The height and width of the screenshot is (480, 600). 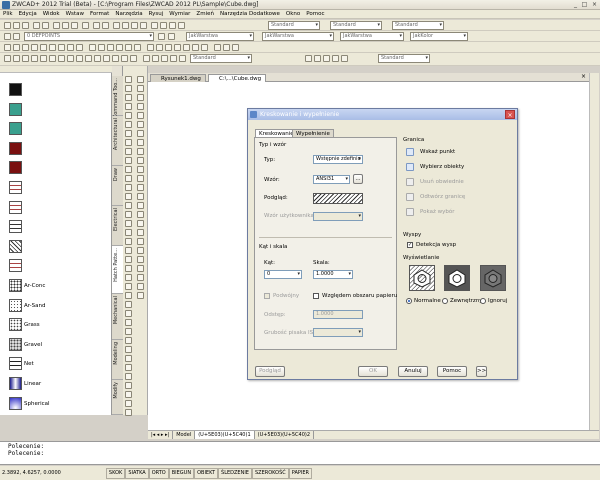 What do you see at coordinates (373, 371) in the screenshot?
I see `ok-button: OK` at bounding box center [373, 371].